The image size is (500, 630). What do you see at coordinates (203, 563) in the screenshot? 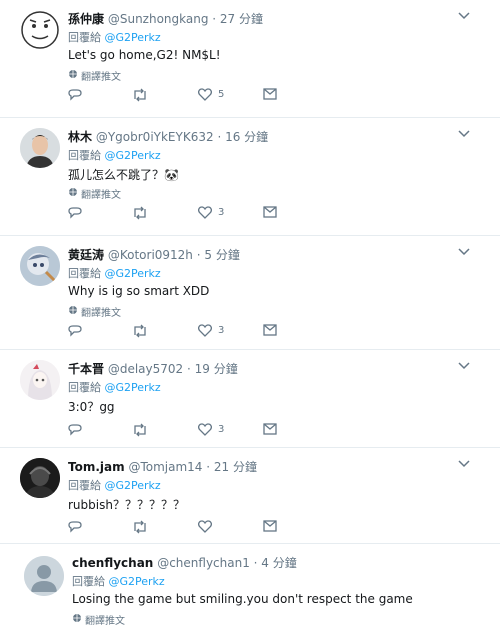
I see `user-handle: @chenflychan1` at bounding box center [203, 563].